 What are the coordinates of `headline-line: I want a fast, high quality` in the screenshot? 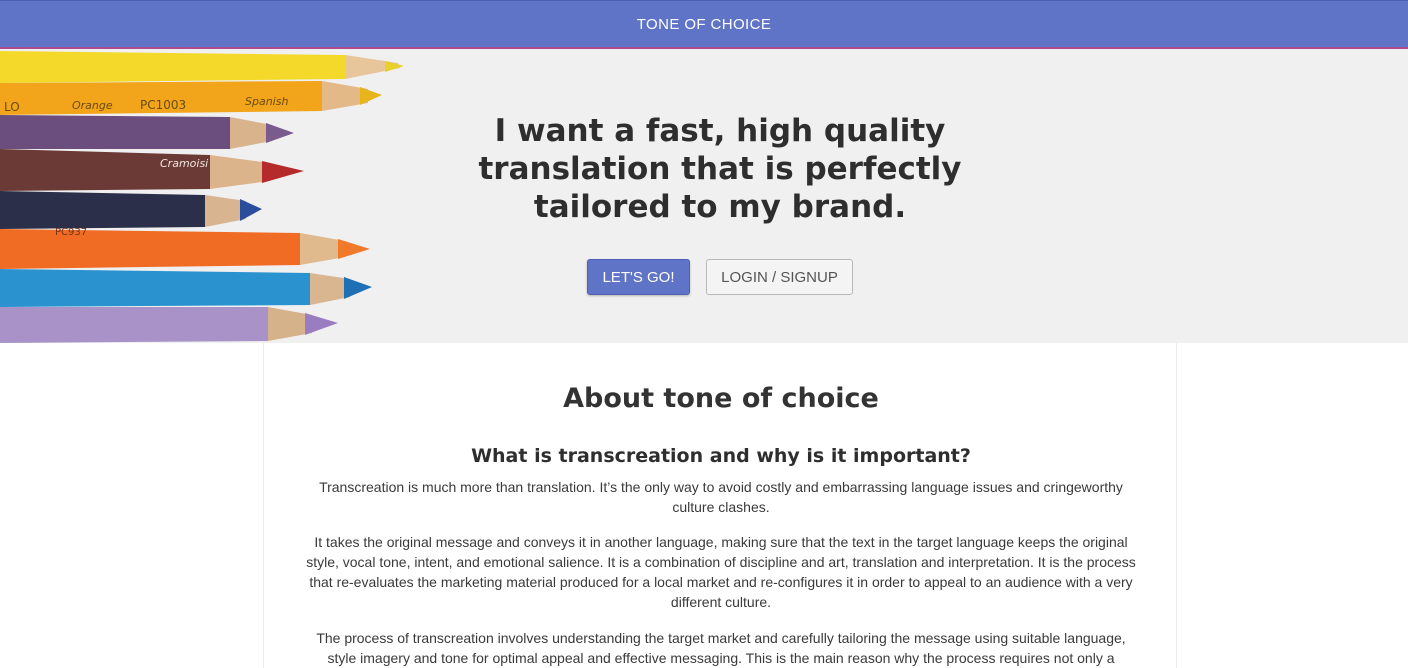 It's located at (720, 131).